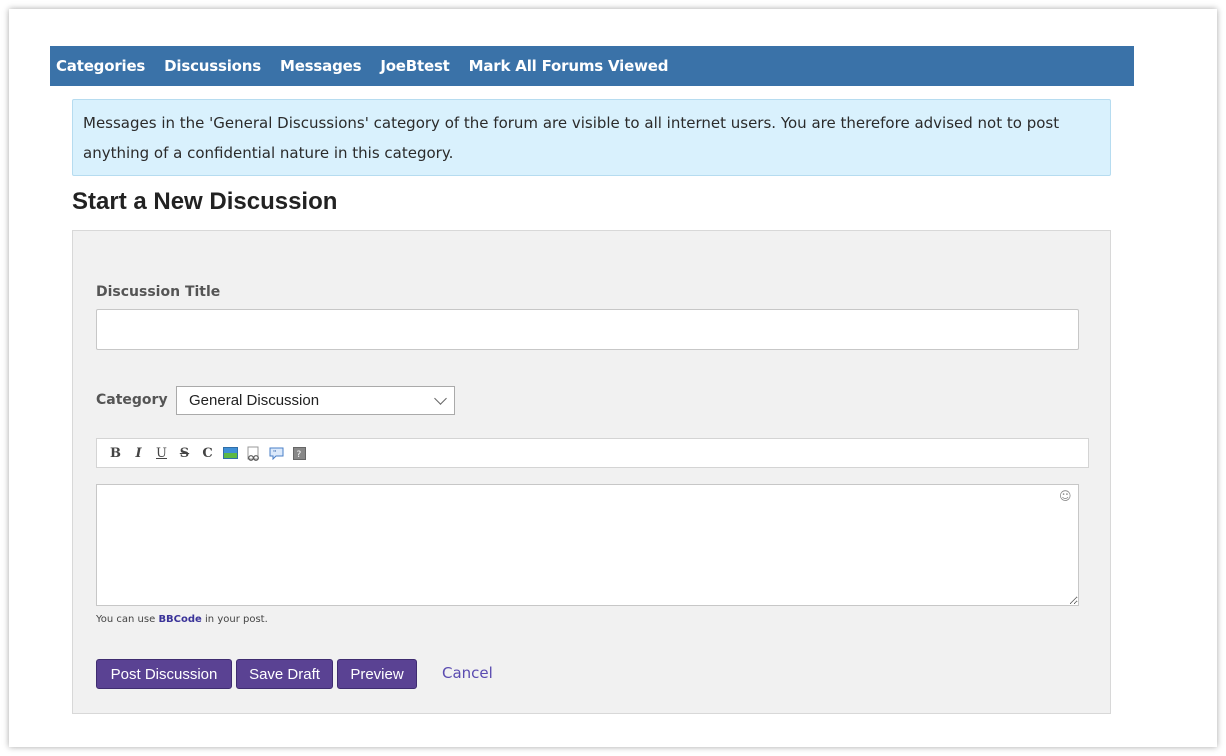 This screenshot has height=756, width=1226. Describe the element at coordinates (161, 453) in the screenshot. I see `underline-button: U` at that location.